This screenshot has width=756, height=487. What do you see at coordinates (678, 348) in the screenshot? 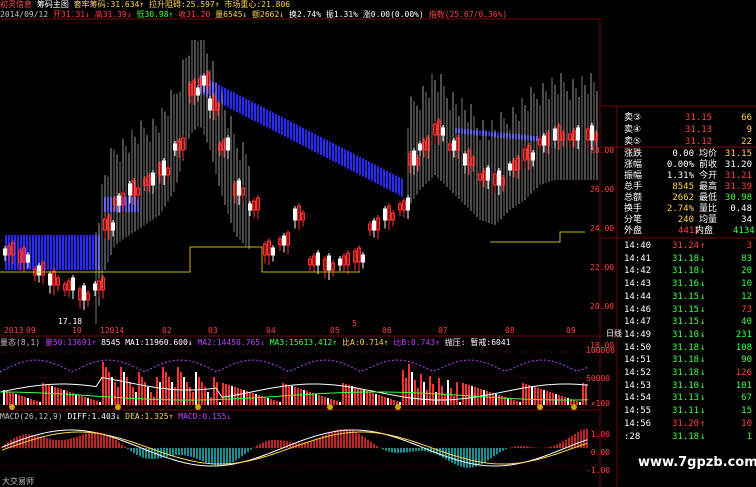
I see `tick-row: 14:50 31.18 ↓ 108` at bounding box center [678, 348].